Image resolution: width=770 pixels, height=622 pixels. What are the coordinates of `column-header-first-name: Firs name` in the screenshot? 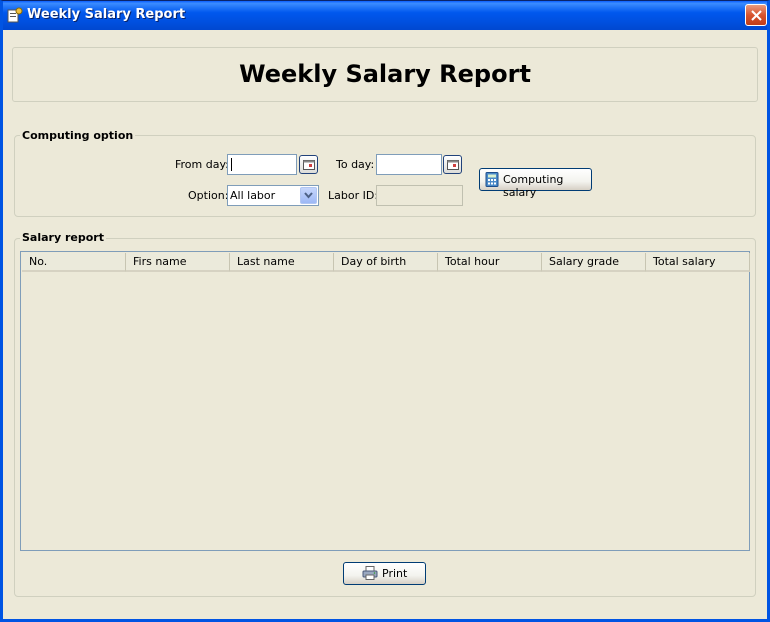 It's located at (178, 262).